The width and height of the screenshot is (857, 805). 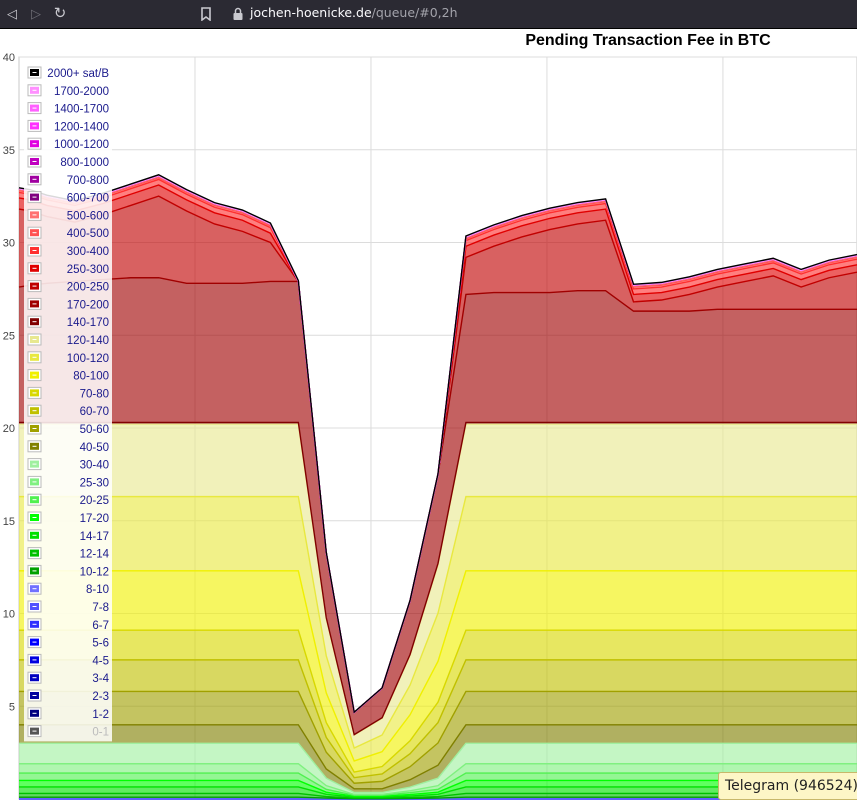 I want to click on legend-label: 400-500, so click(x=88, y=234).